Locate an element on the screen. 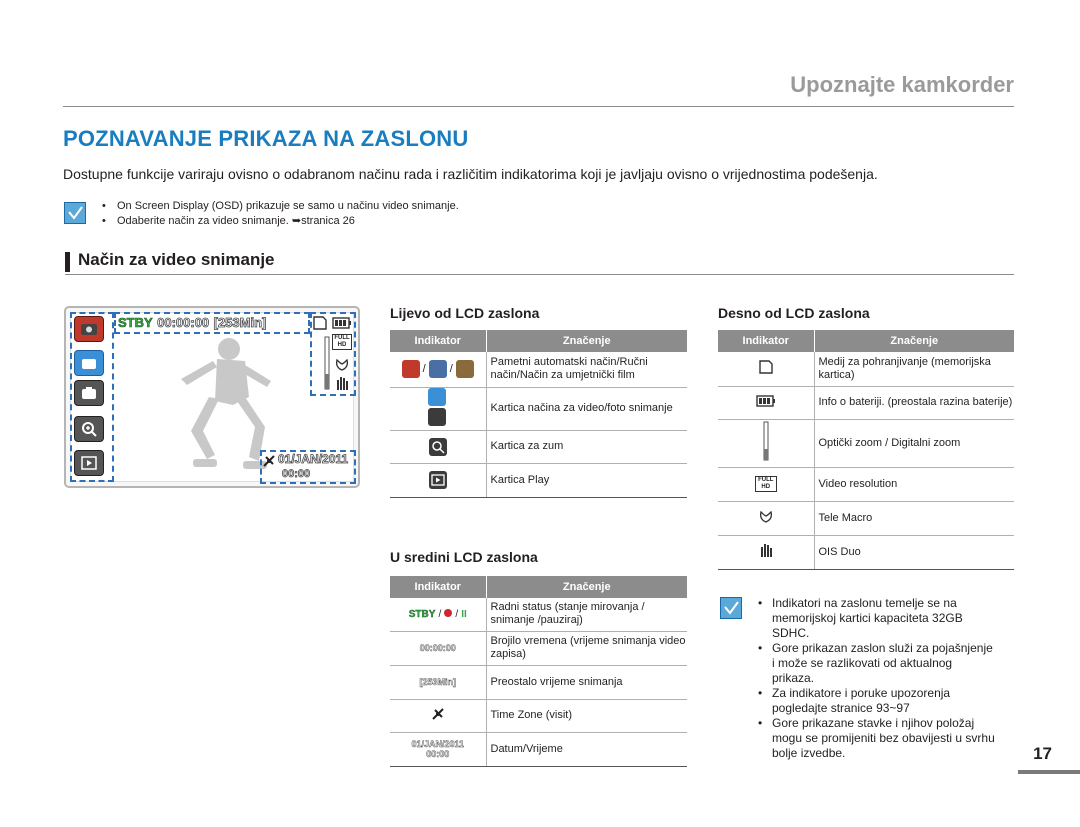  table-row: Time Zone (visit) is located at coordinates (538, 716).